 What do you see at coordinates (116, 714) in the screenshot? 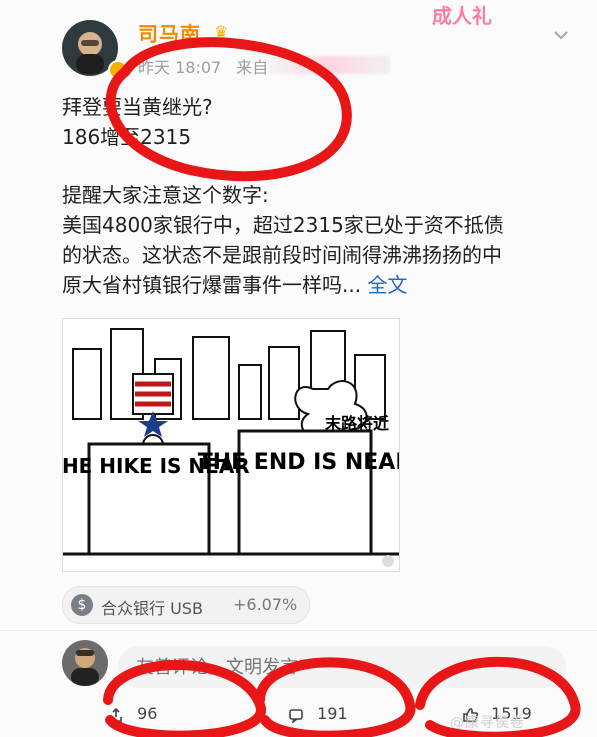
I see `share-icon` at bounding box center [116, 714].